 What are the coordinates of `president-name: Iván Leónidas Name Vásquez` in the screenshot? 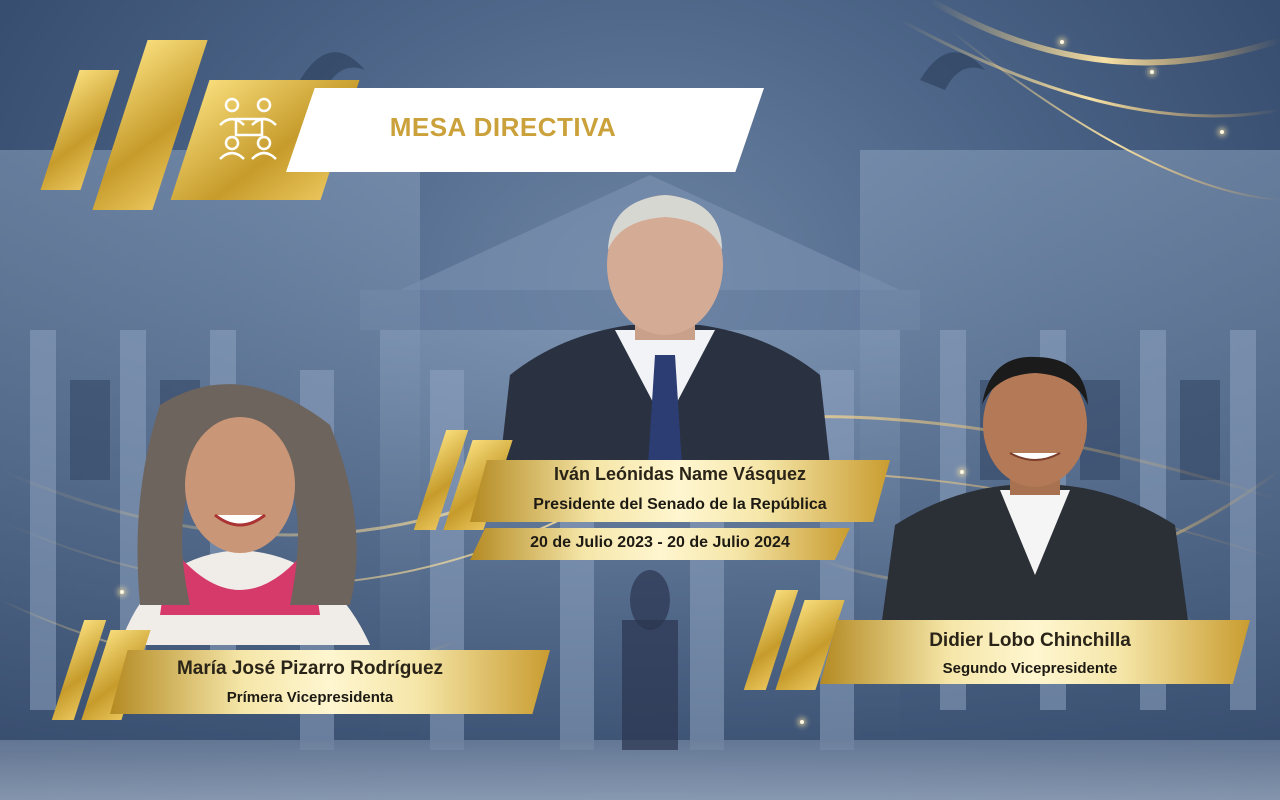 It's located at (680, 474).